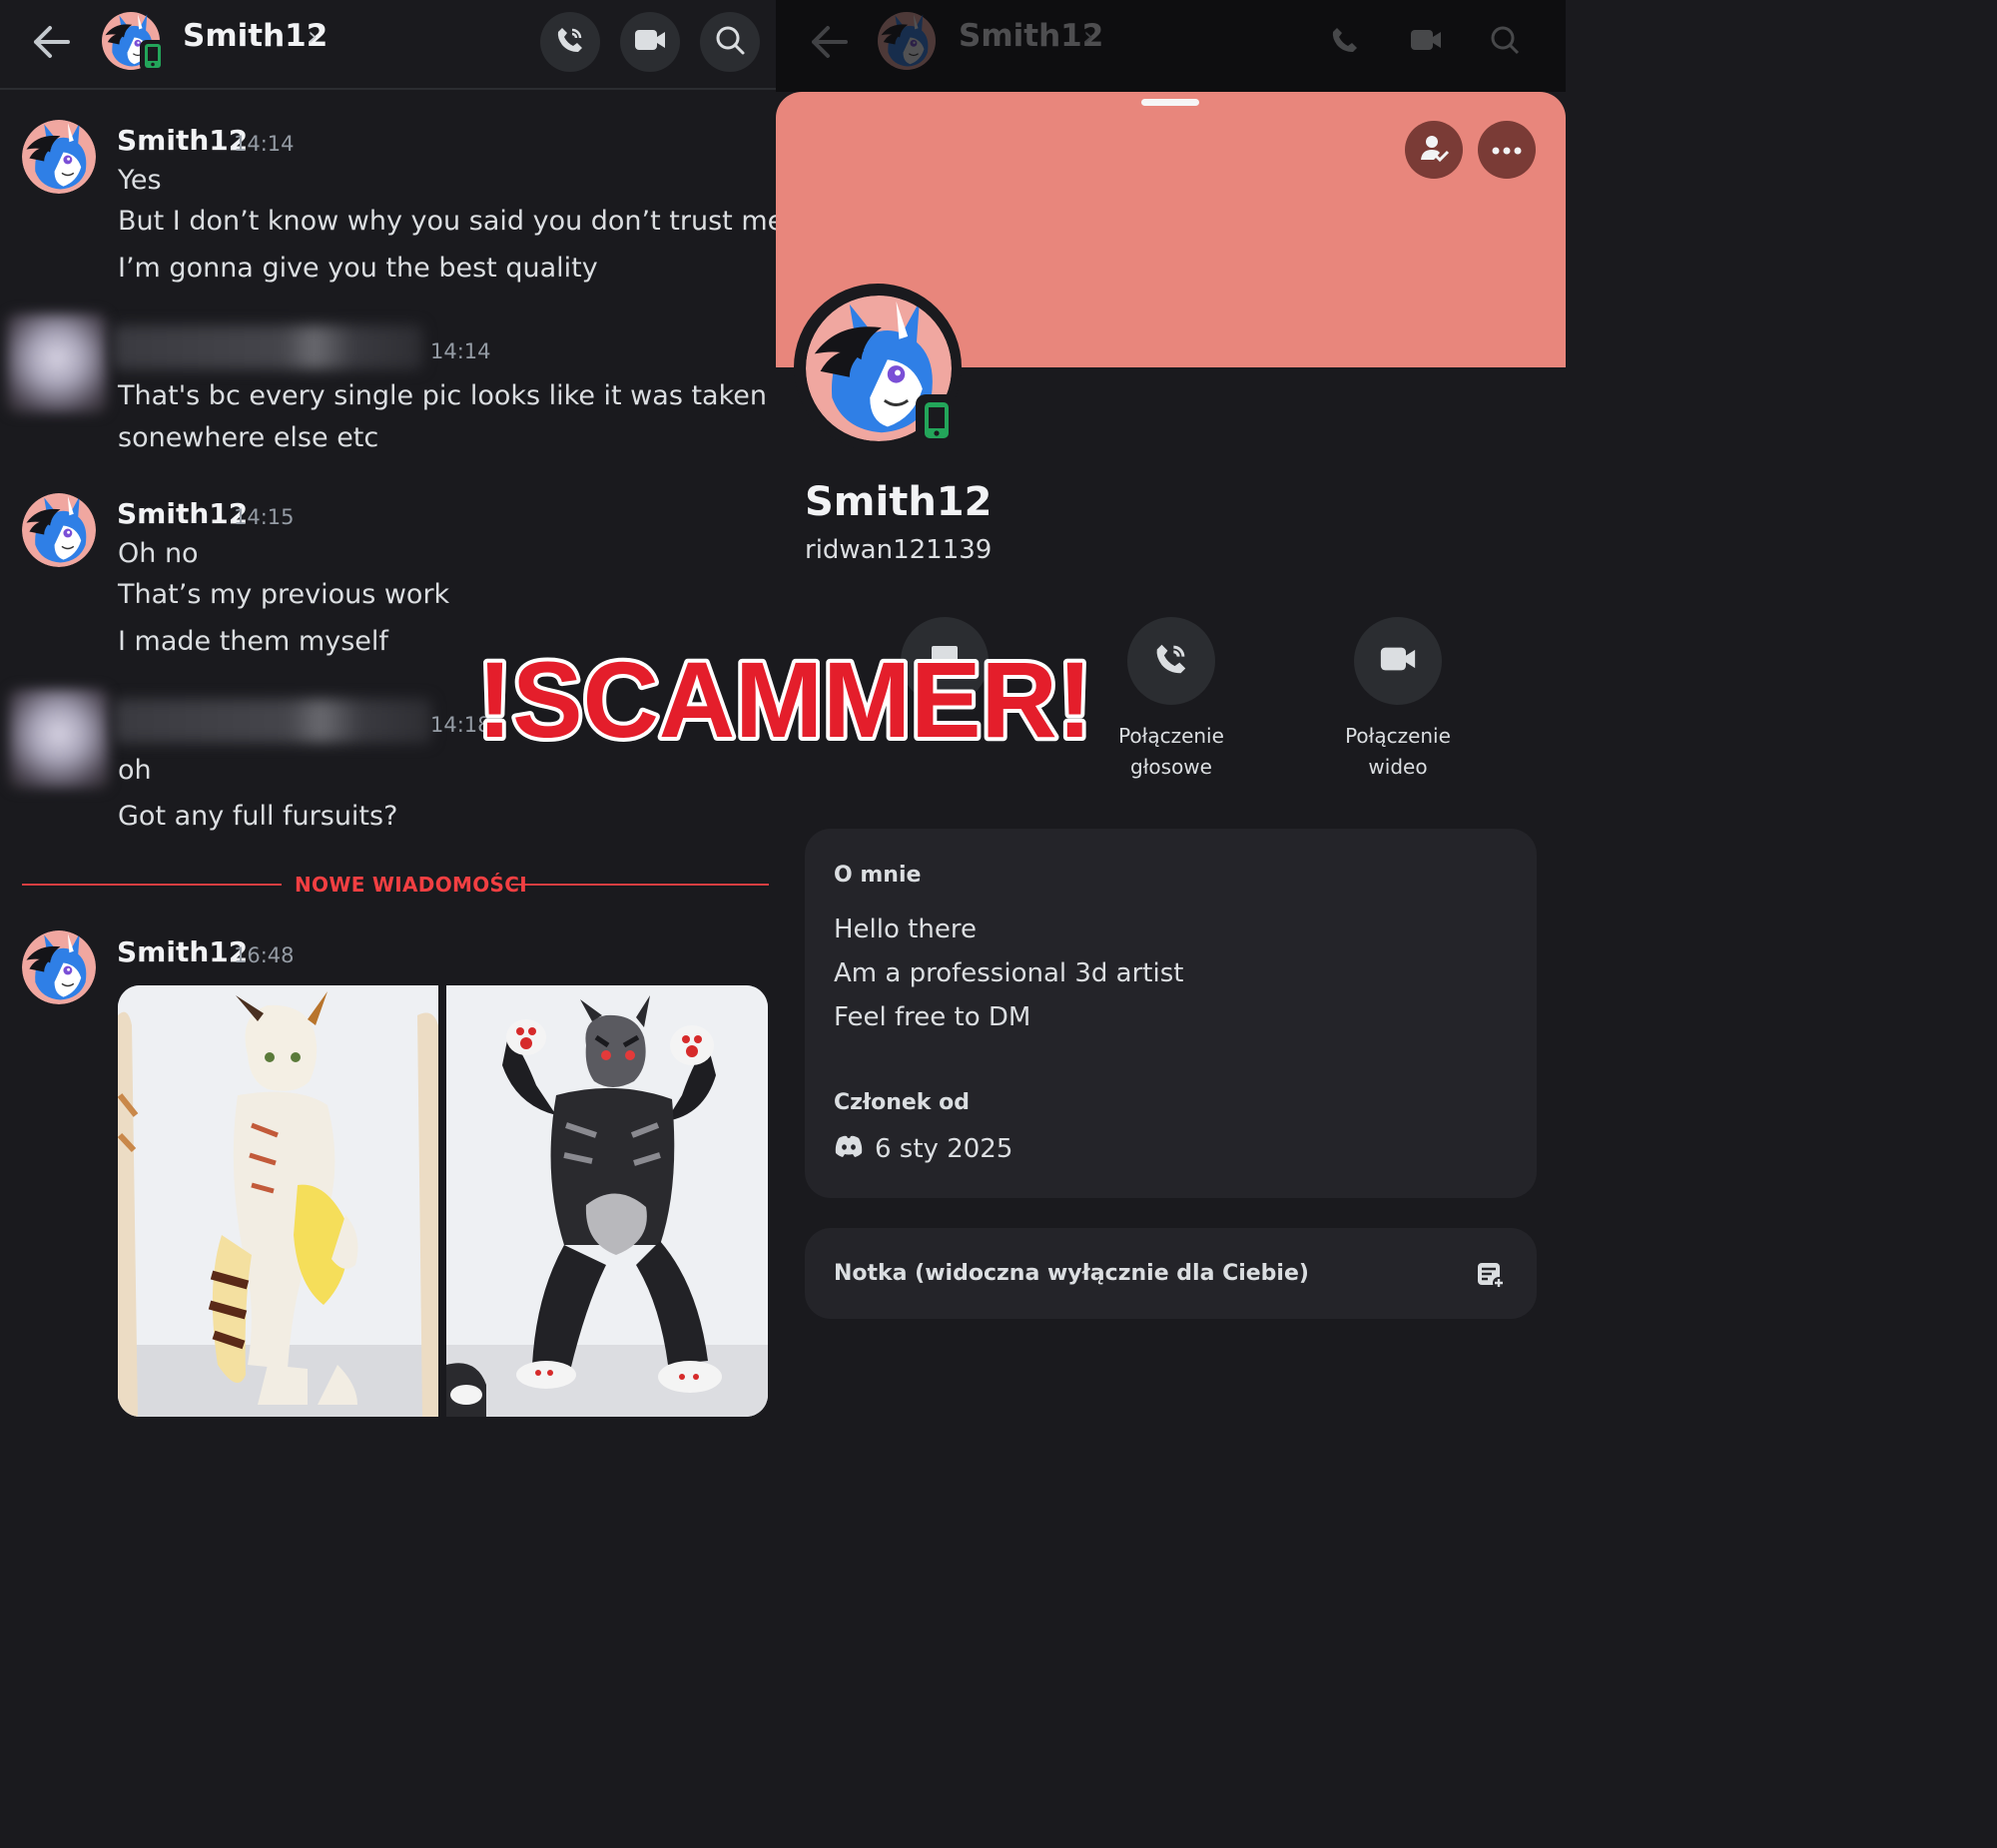 Image resolution: width=1997 pixels, height=1848 pixels. I want to click on video-call-label: Połączenie wideo, so click(1398, 751).